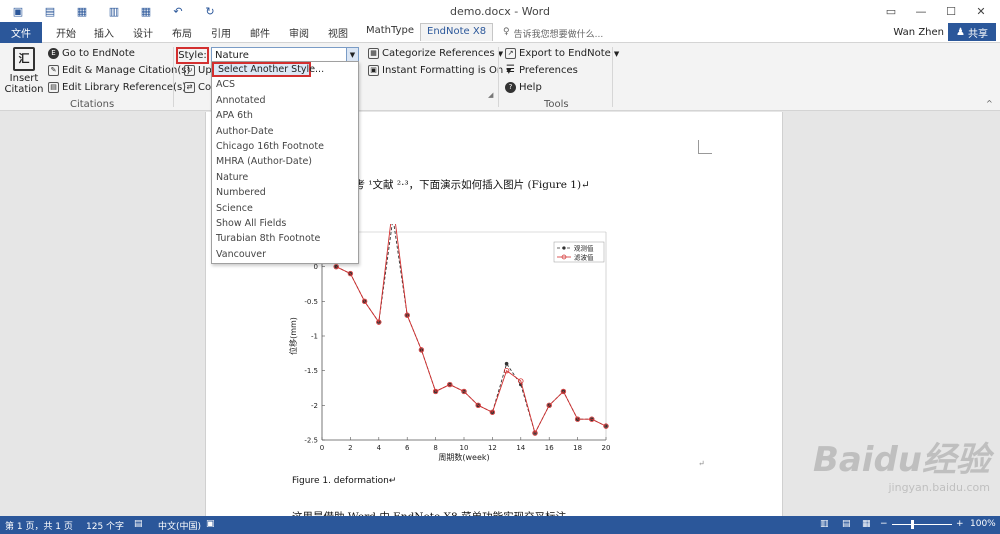  I want to click on page-count: 第 1 页，共 1 页, so click(39, 525).